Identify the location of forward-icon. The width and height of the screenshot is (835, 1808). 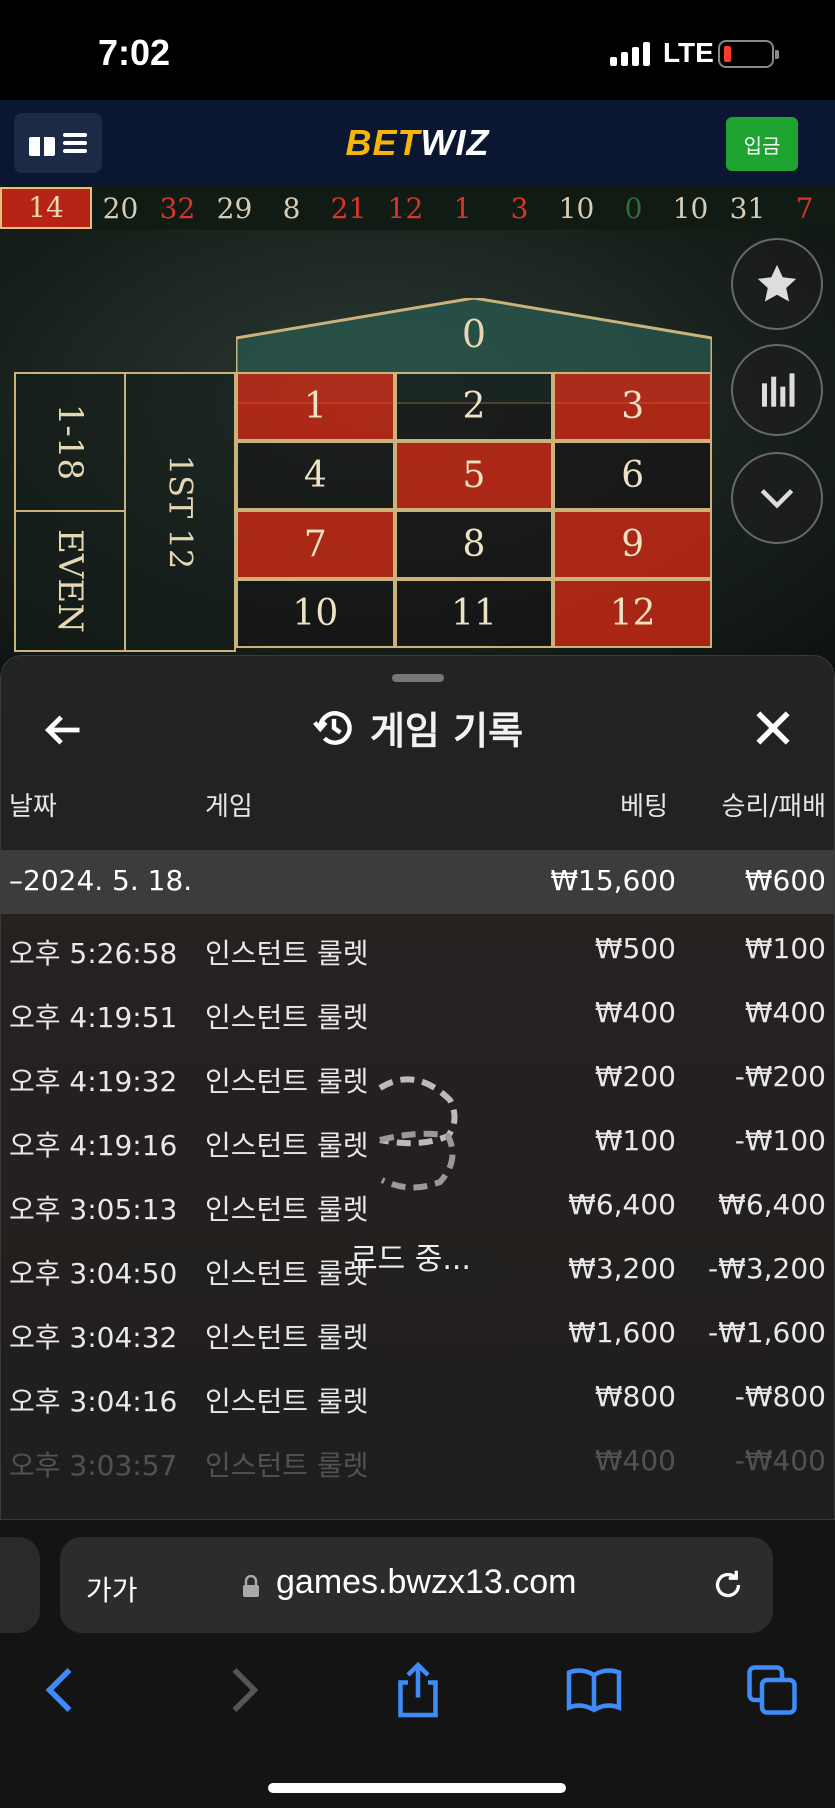
(242, 1690).